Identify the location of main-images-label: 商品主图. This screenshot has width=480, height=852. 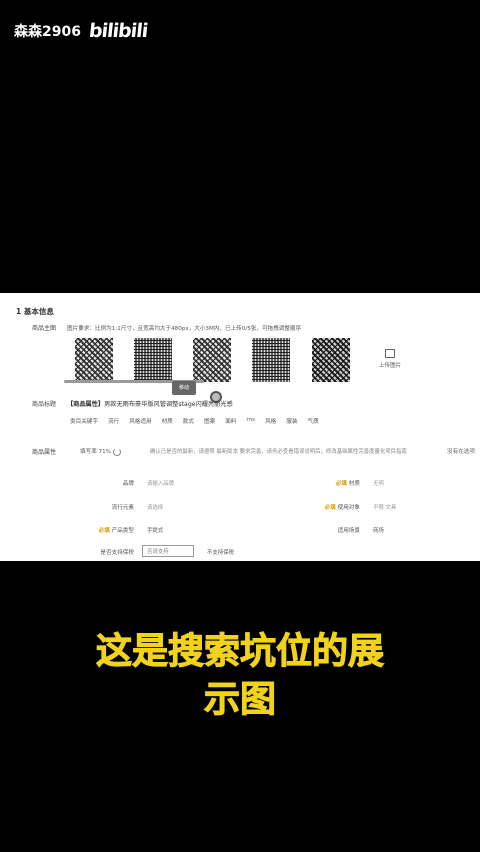
(44, 328).